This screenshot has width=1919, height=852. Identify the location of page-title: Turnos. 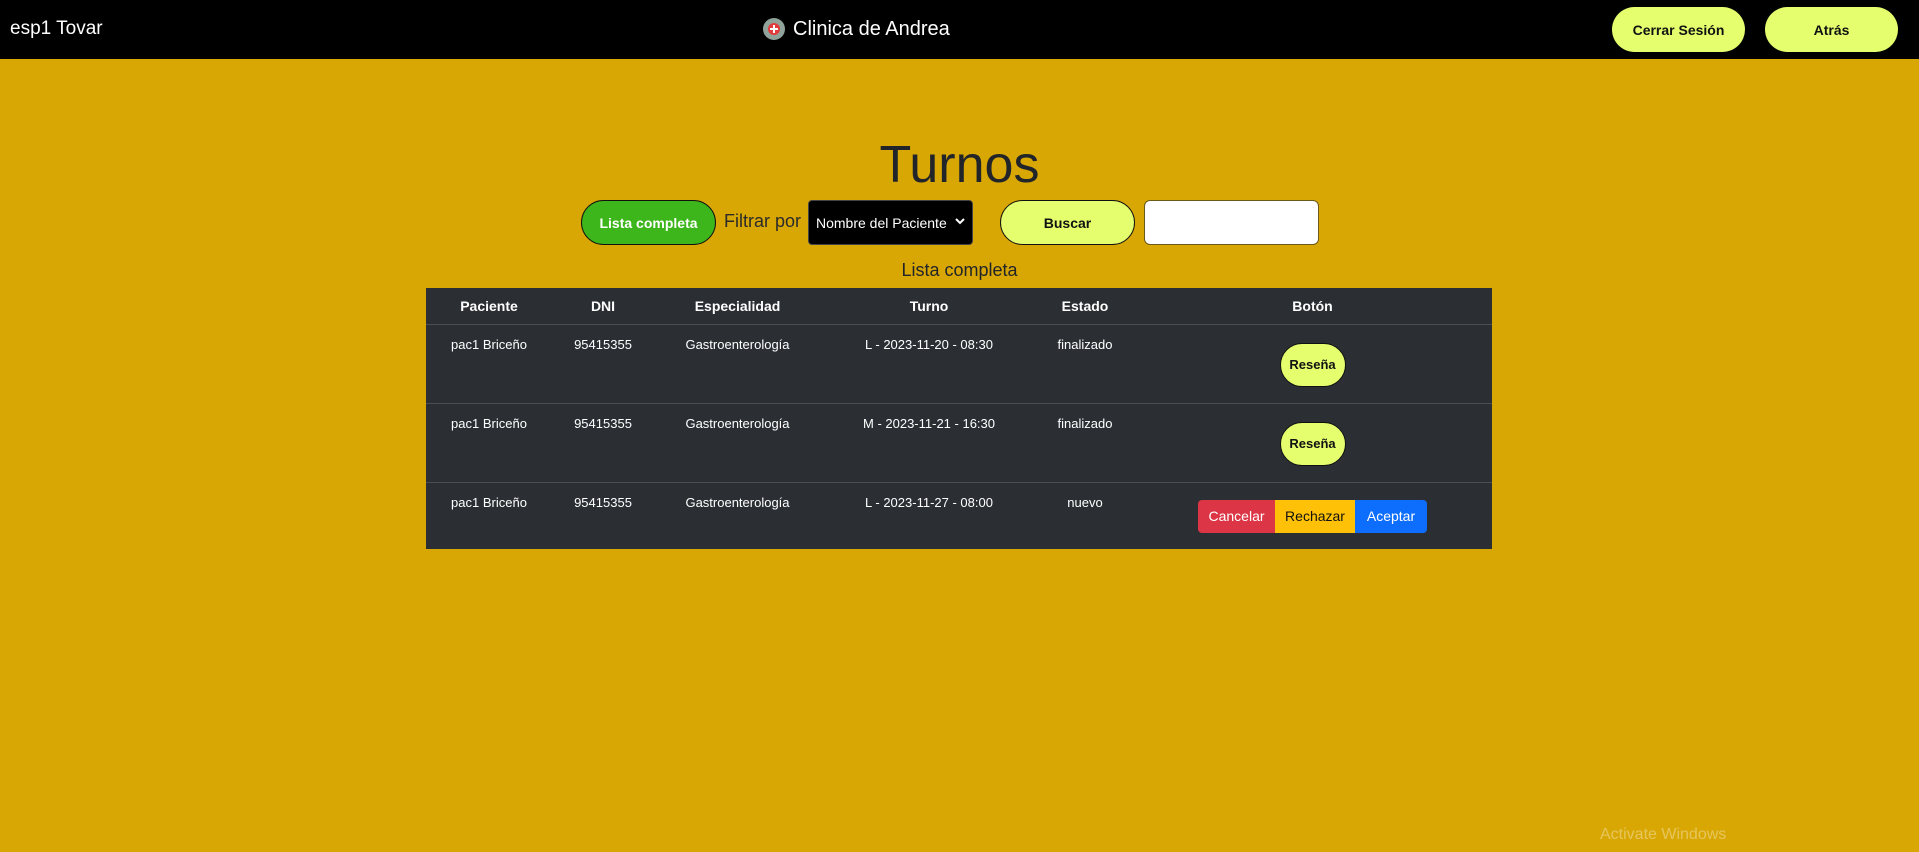
(959, 165).